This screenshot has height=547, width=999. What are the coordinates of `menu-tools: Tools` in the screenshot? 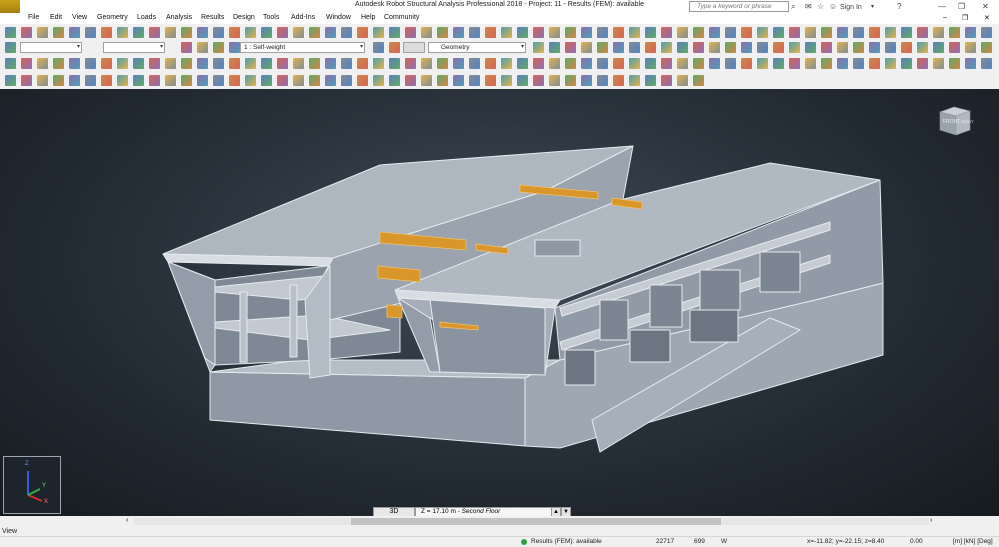 It's located at (271, 17).